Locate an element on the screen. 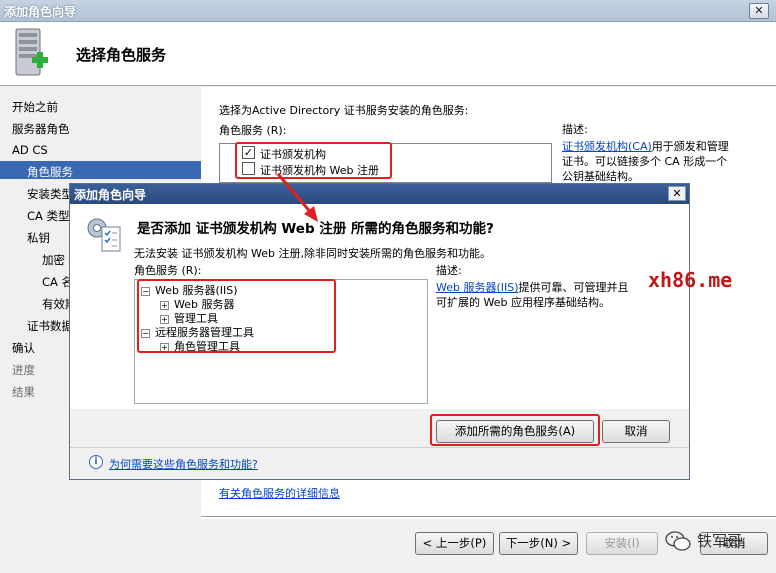 The height and width of the screenshot is (573, 776). description-line-1: 证书颁发机构(CA)用于颁发和管理 is located at coordinates (645, 146).